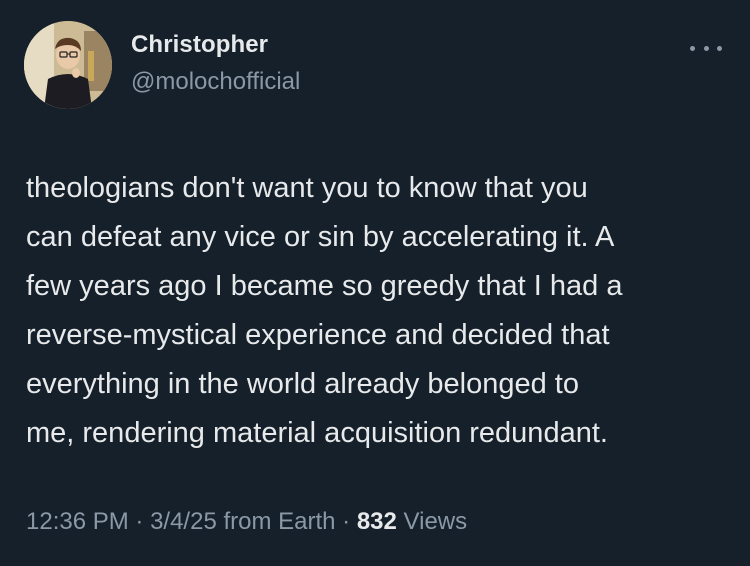 The width and height of the screenshot is (750, 566). Describe the element at coordinates (77, 521) in the screenshot. I see `tweet-time: 12:36 PM` at that location.